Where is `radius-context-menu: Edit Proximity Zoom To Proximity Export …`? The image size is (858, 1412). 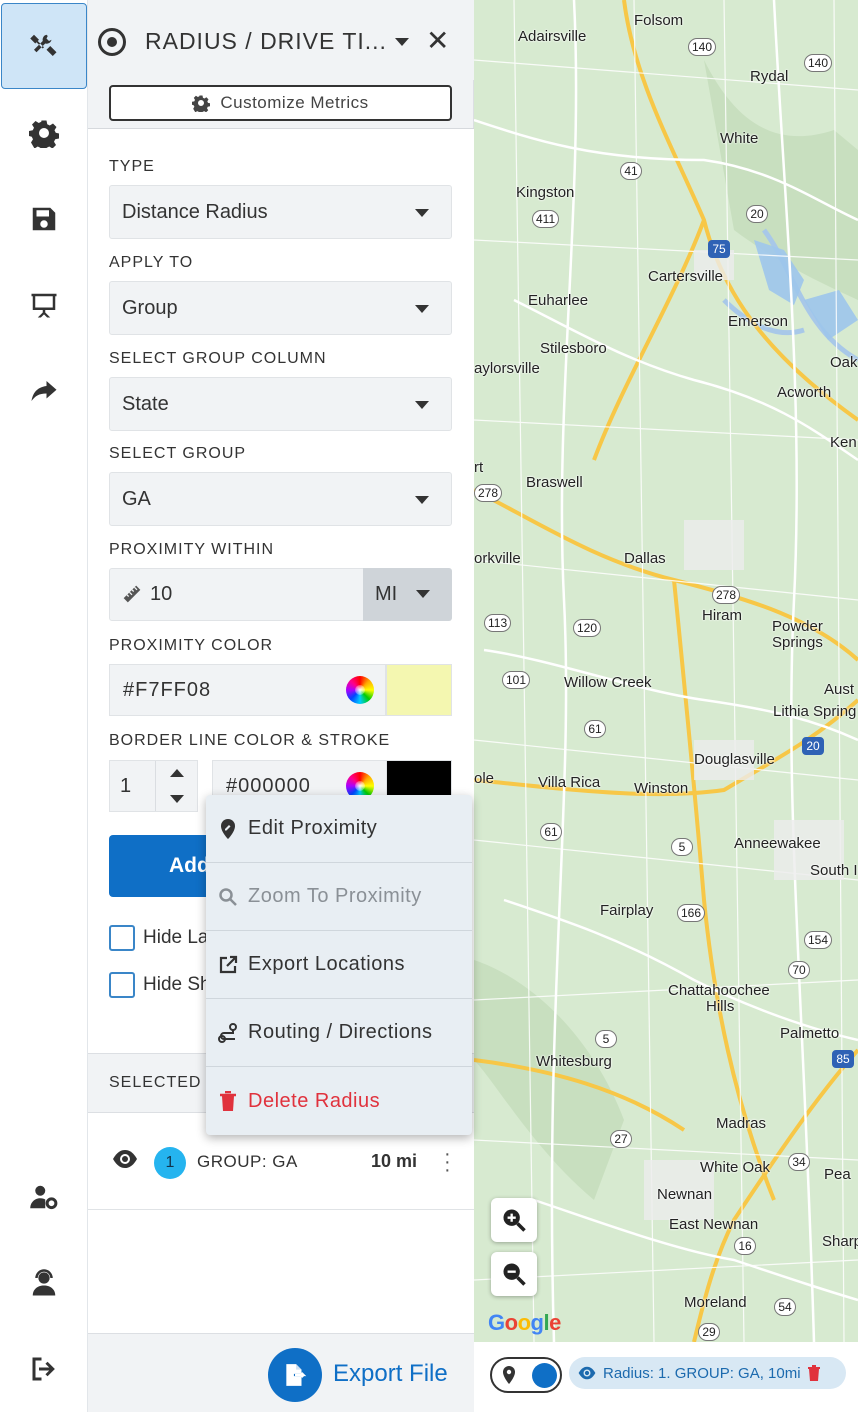 radius-context-menu: Edit Proximity Zoom To Proximity Export … is located at coordinates (339, 965).